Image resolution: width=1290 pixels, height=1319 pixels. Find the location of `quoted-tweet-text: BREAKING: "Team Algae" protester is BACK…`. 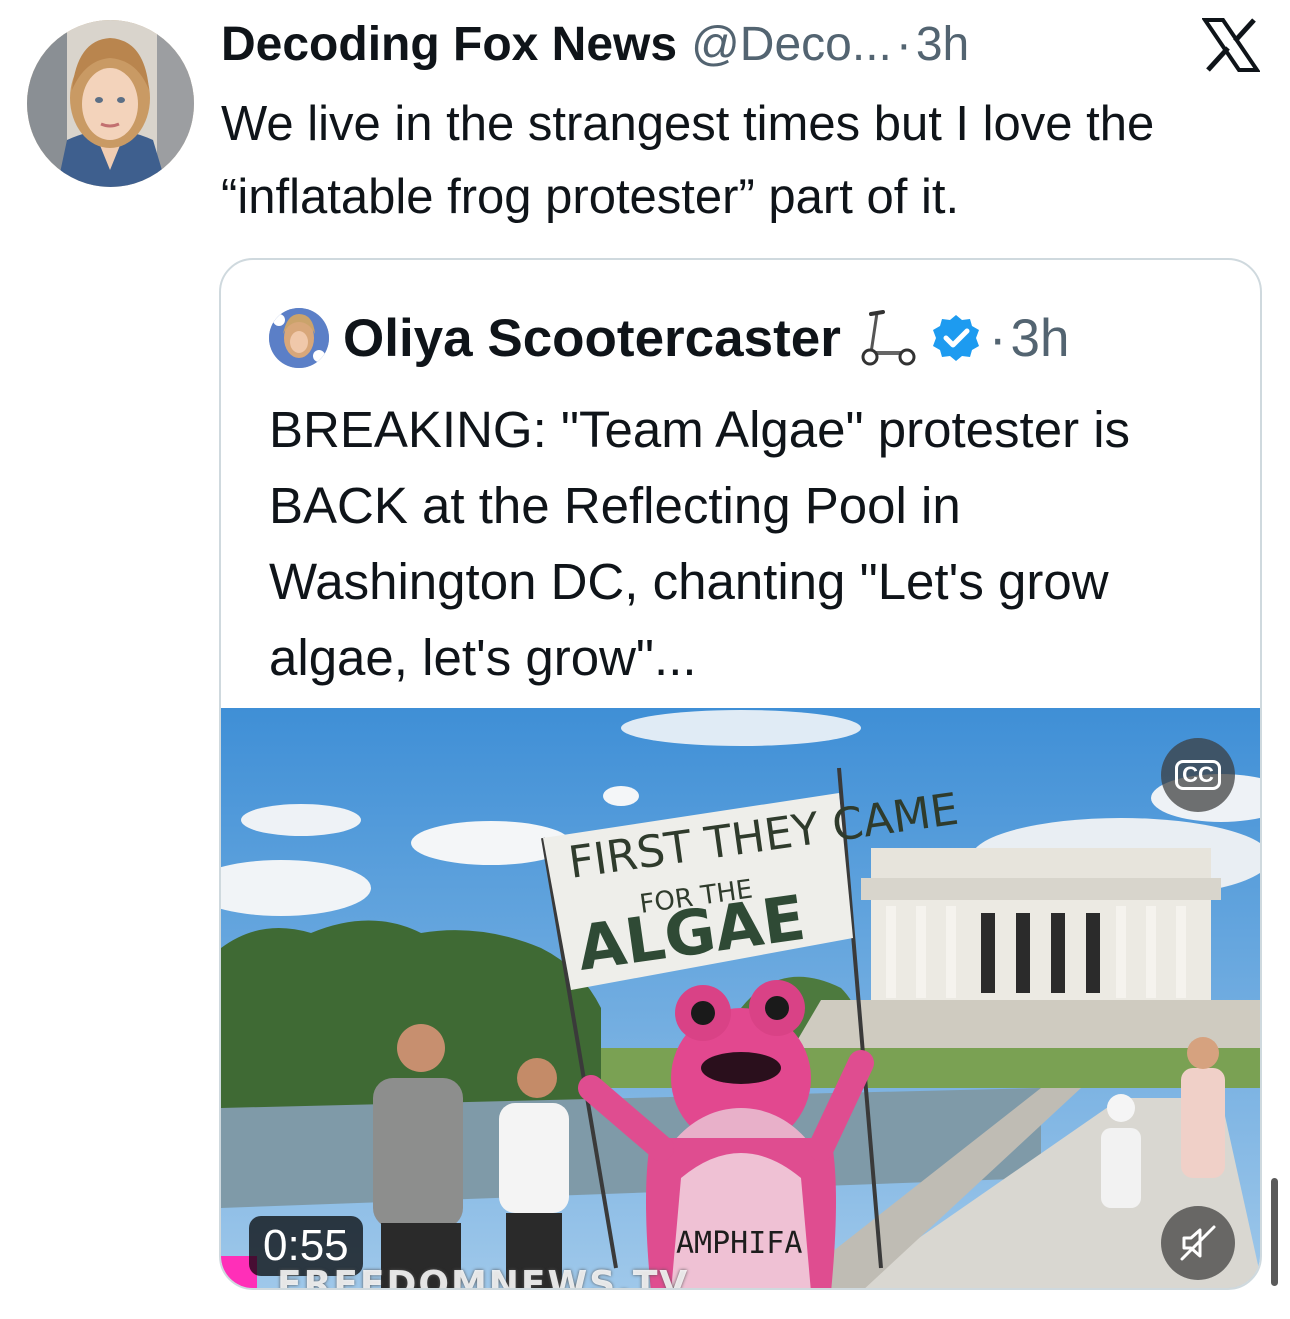

quoted-tweet-text: BREAKING: "Team Algae" protester is BACK… is located at coordinates (700, 543).